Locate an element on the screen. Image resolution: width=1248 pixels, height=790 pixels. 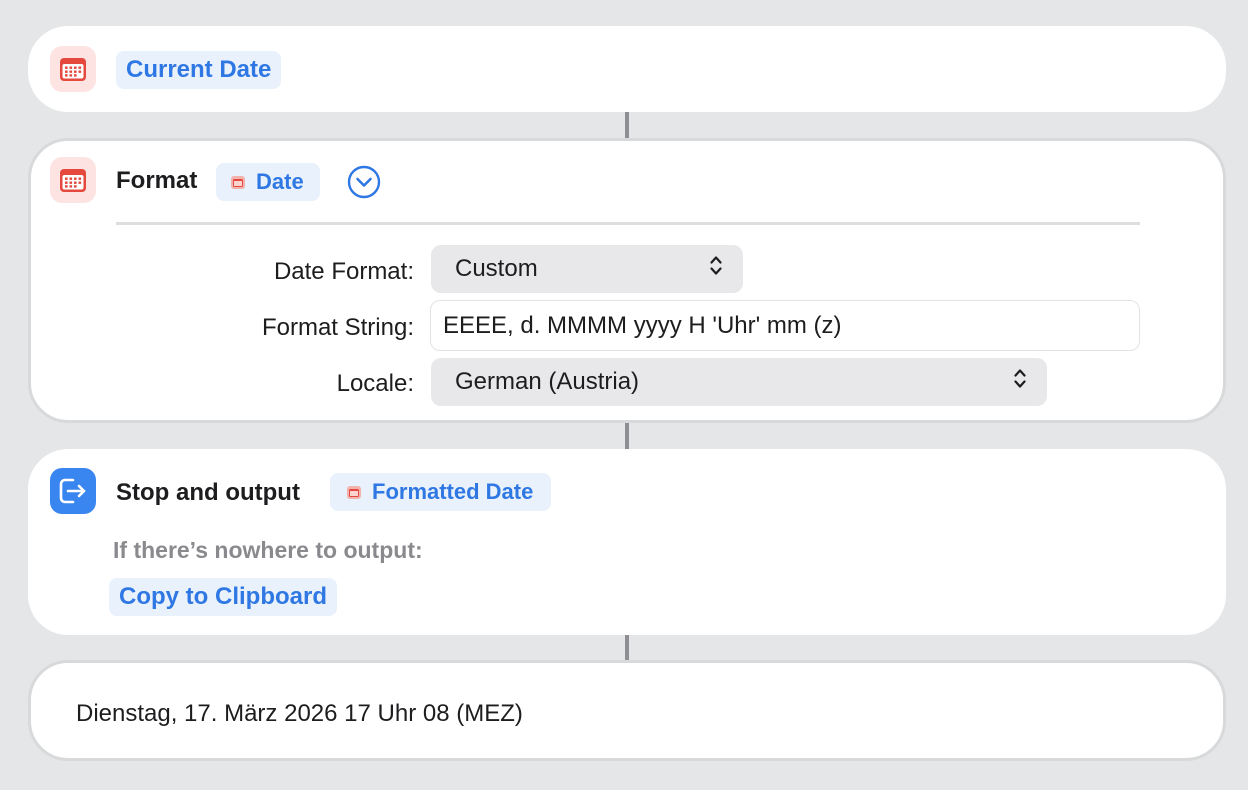
divider is located at coordinates (628, 223).